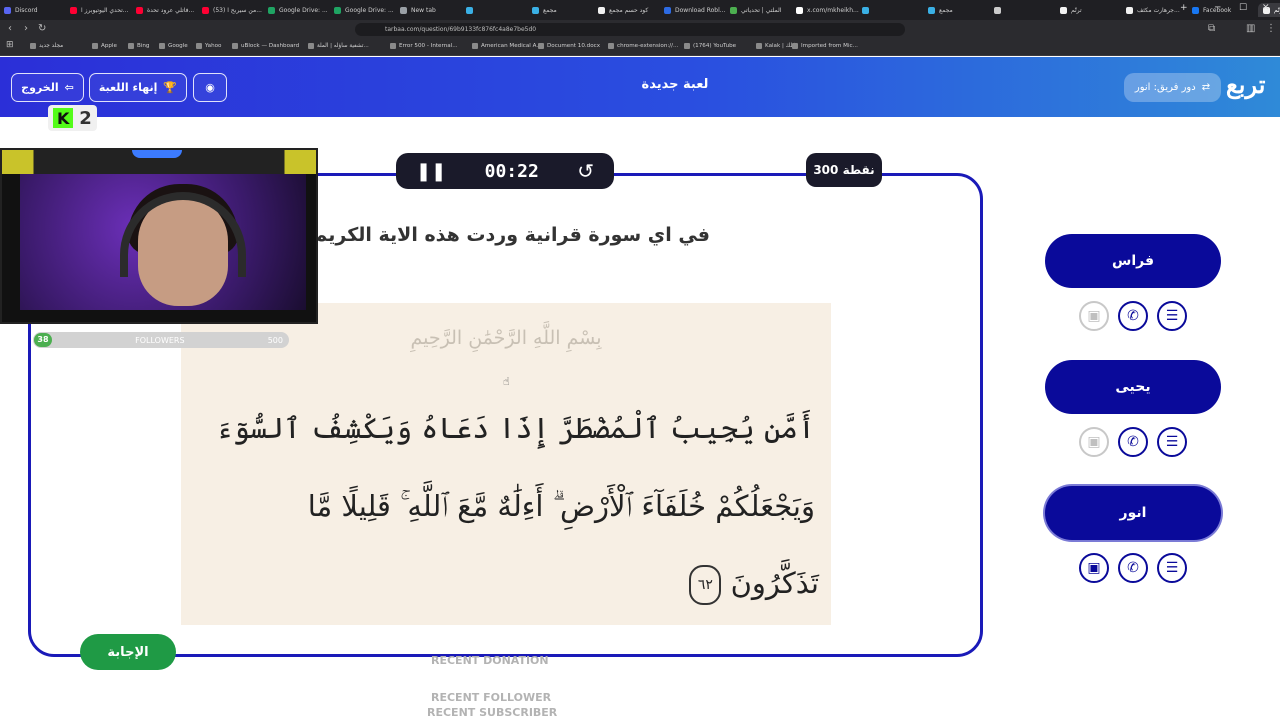  I want to click on new-tab-button: +, so click(1184, 8).